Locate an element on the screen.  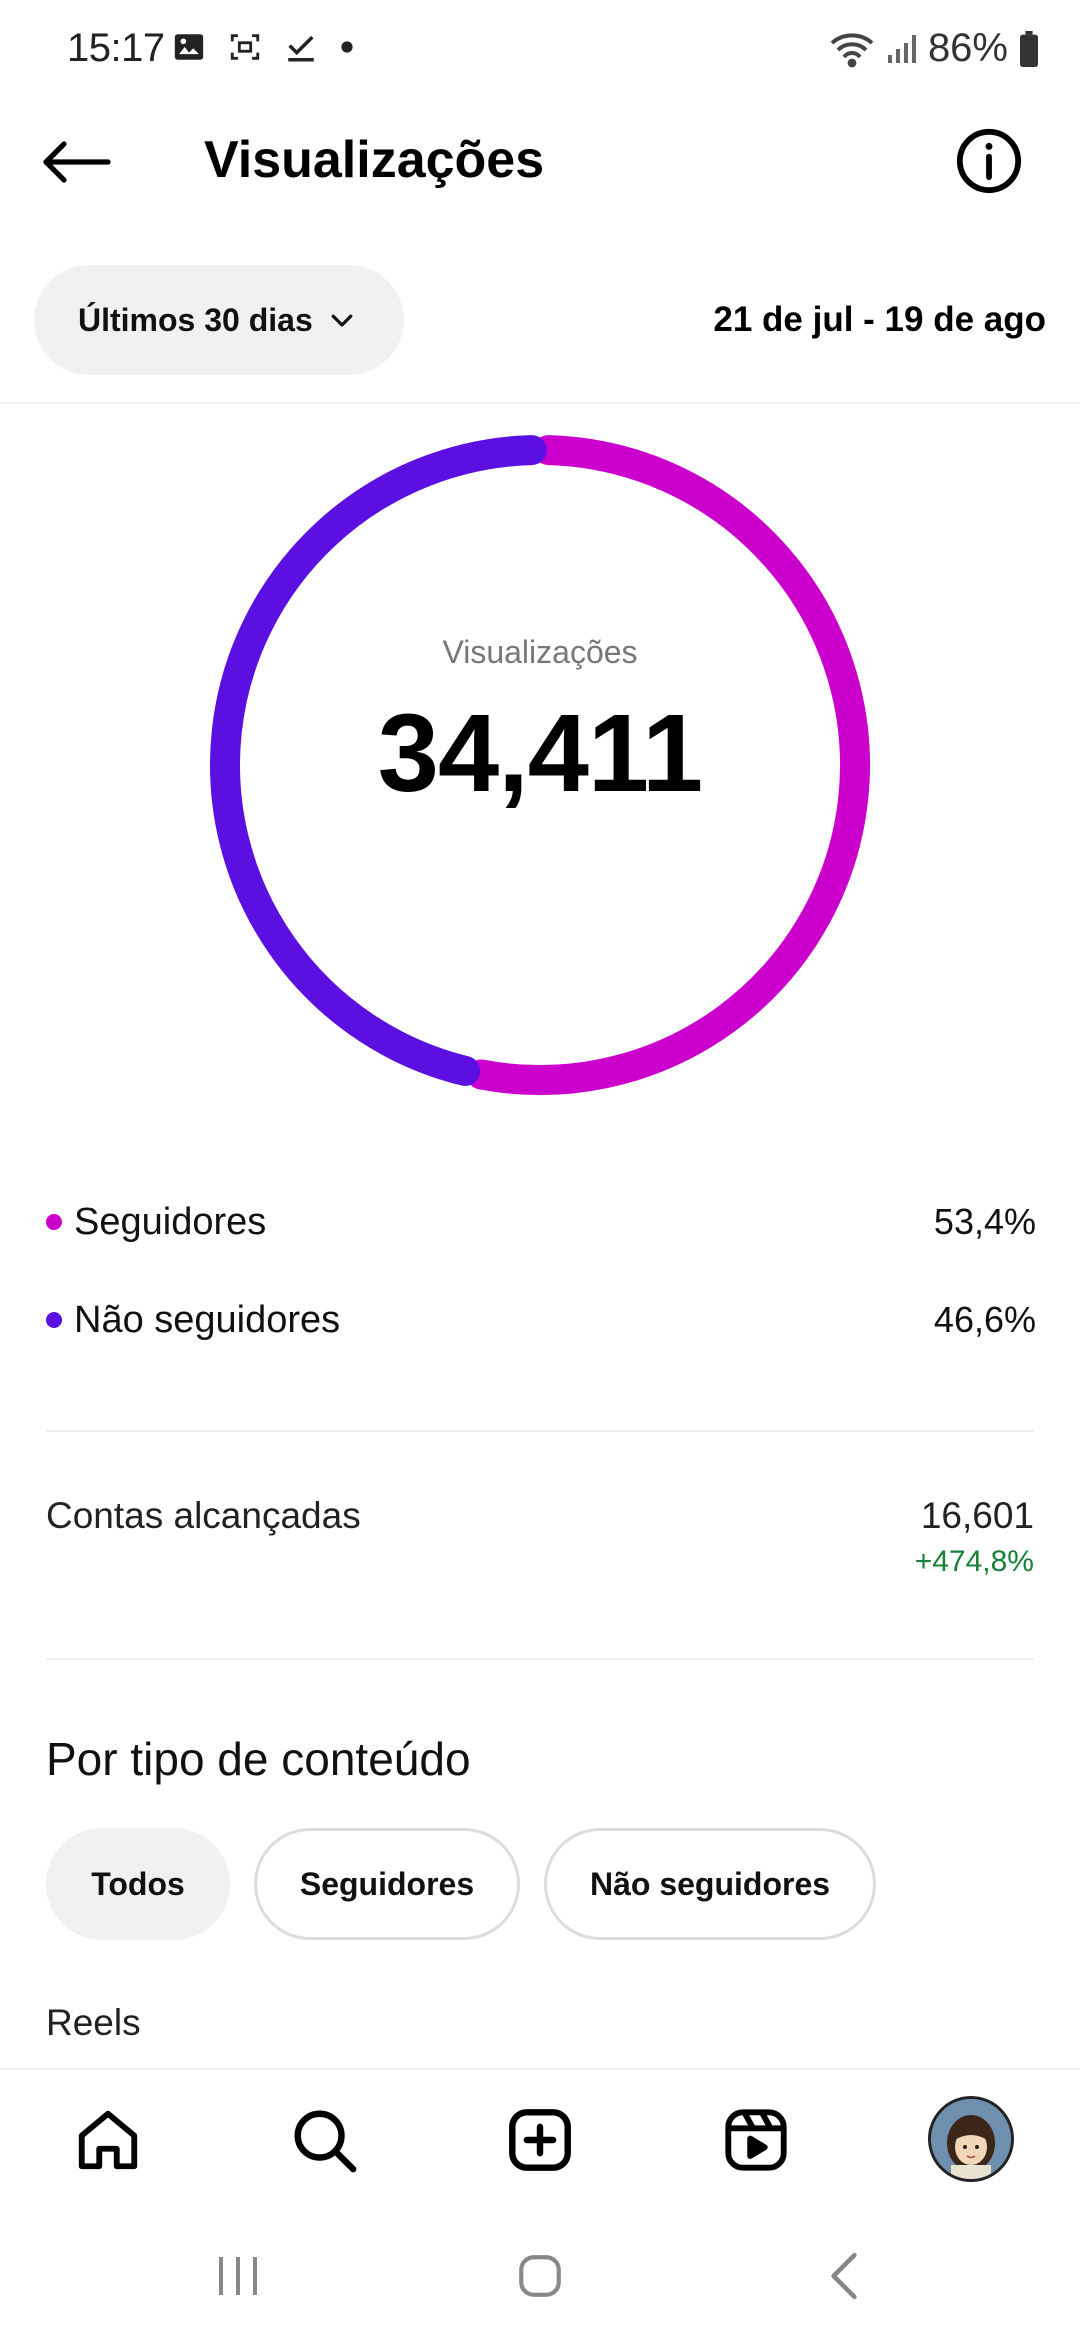
status-time: 15:17 is located at coordinates (116, 48).